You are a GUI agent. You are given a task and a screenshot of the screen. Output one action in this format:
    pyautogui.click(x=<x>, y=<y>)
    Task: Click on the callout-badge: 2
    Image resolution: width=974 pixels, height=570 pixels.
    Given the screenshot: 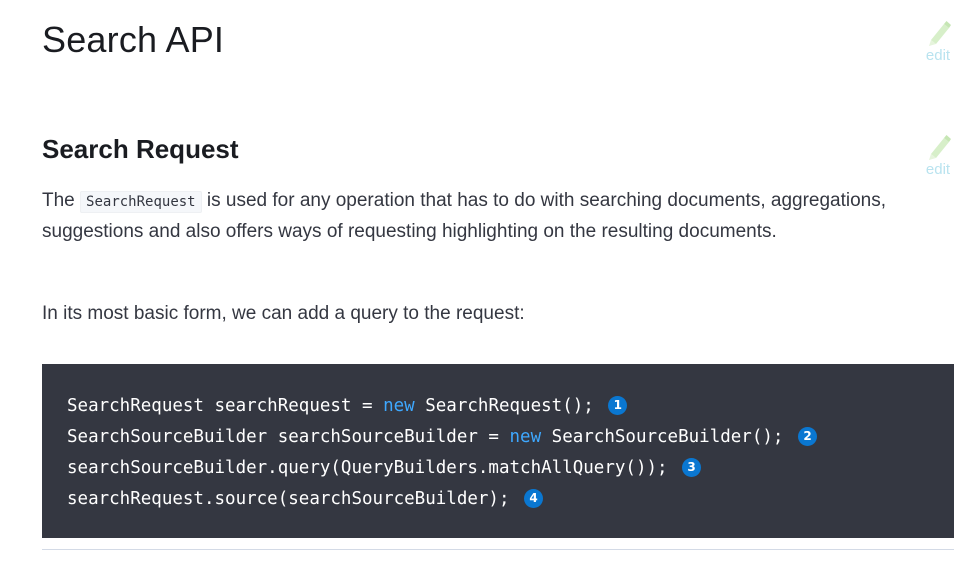 What is the action you would take?
    pyautogui.click(x=807, y=436)
    